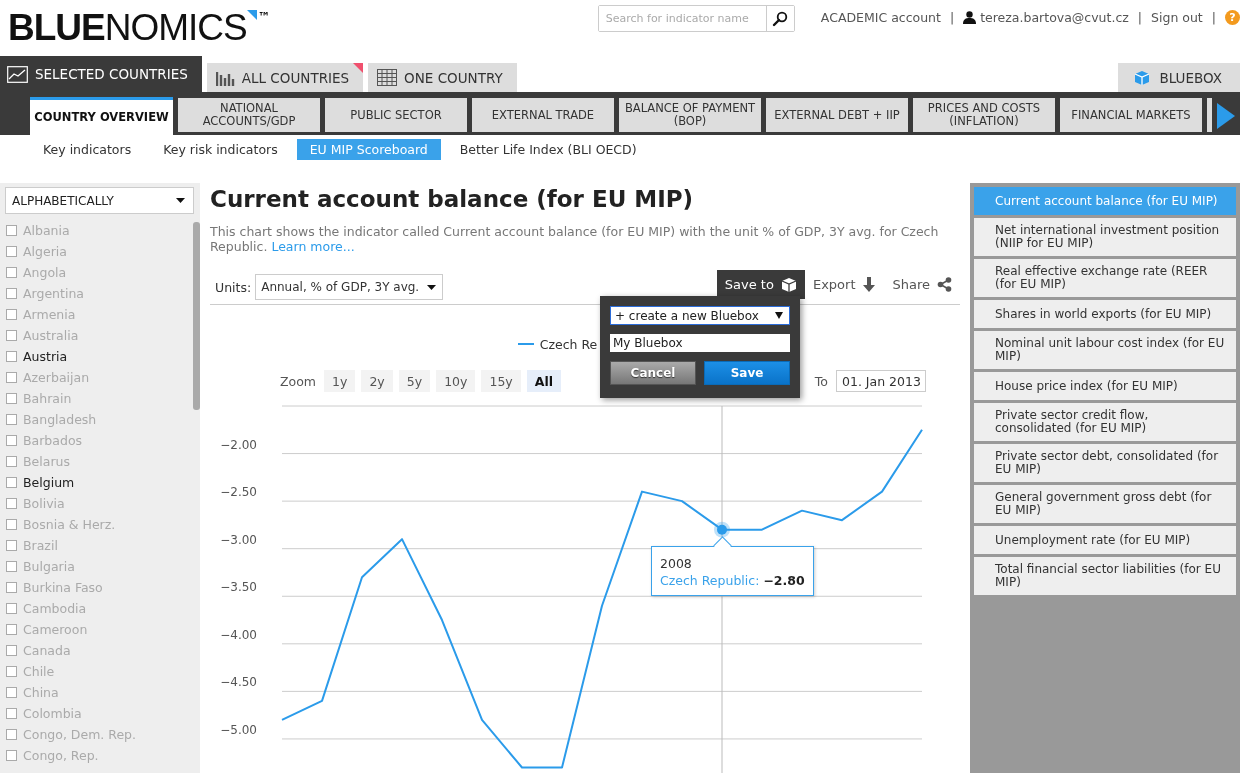 The height and width of the screenshot is (773, 1240). I want to click on units-dropdown: Annual, % of GDP, 3Y avg., so click(349, 287).